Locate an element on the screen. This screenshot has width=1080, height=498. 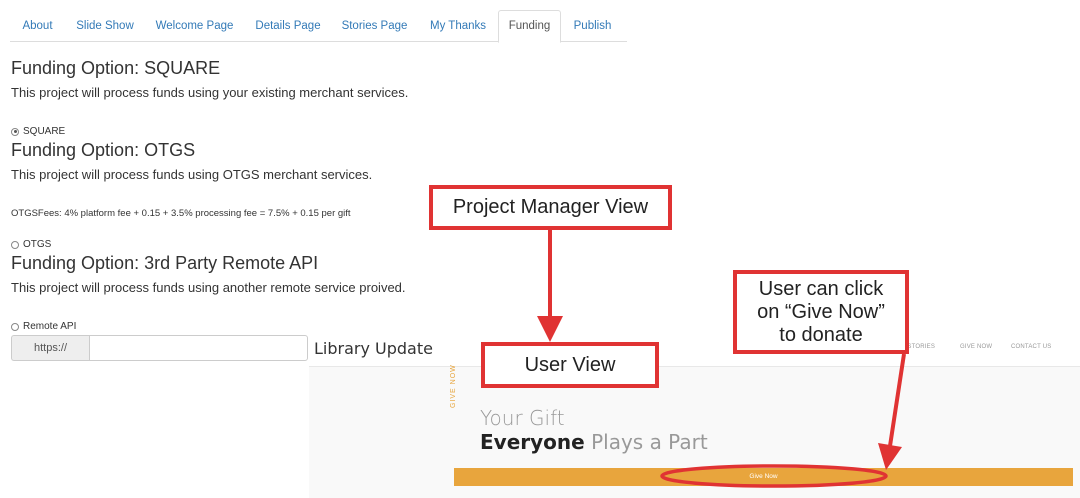
remote-api-heading: Funding Option: 3rd Party Remote API is located at coordinates (165, 263).